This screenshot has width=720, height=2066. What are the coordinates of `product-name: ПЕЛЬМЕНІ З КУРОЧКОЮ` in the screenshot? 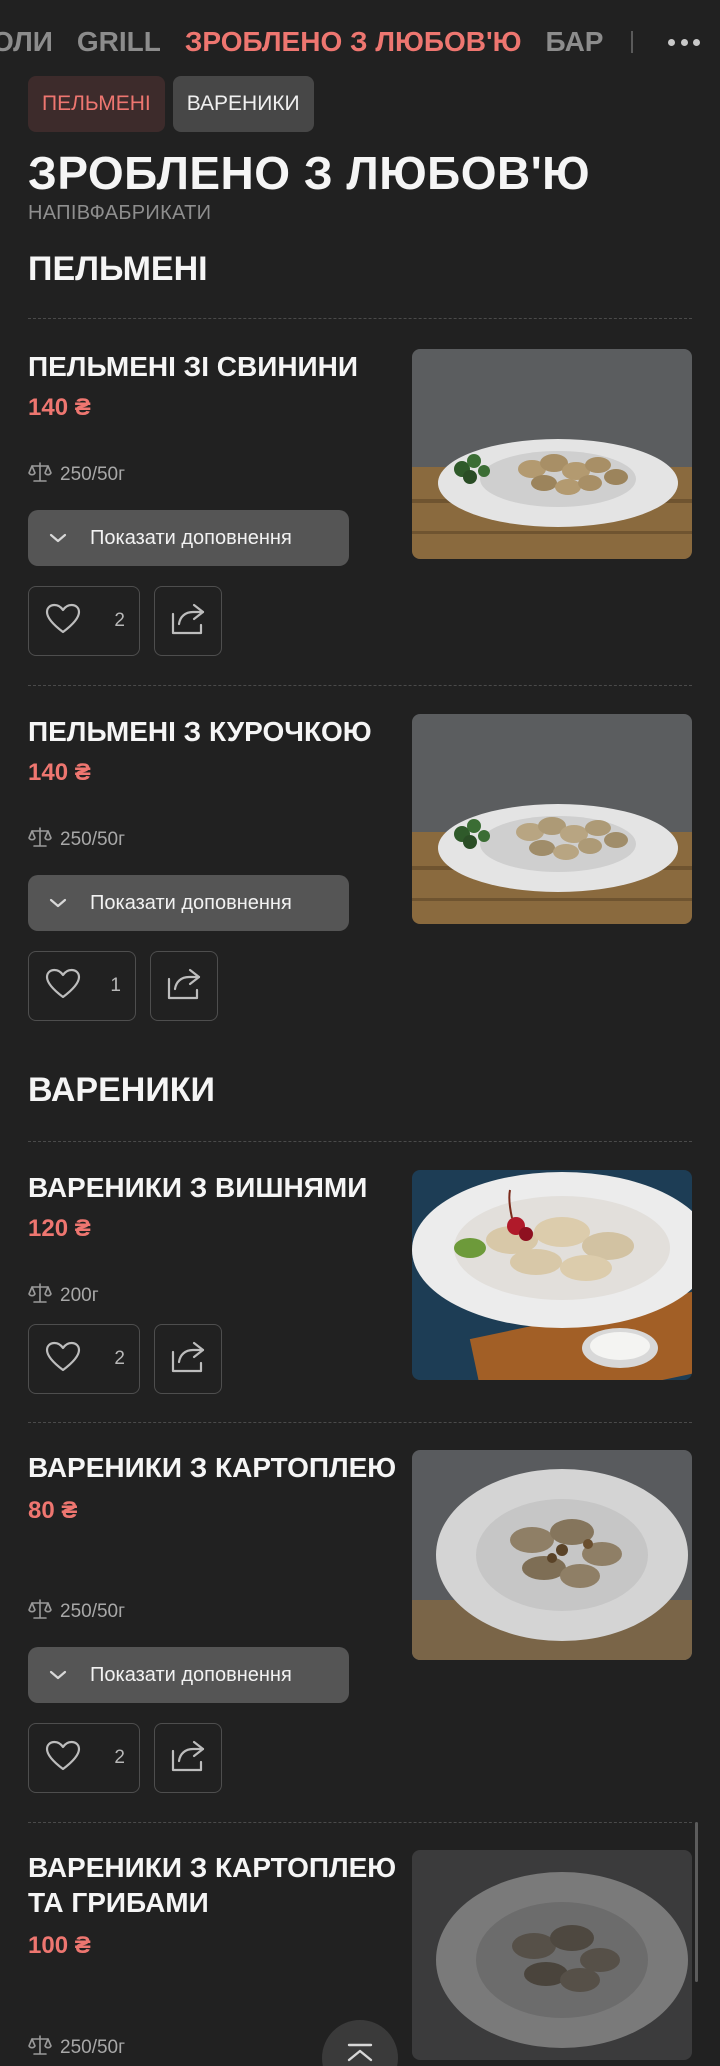 It's located at (200, 731).